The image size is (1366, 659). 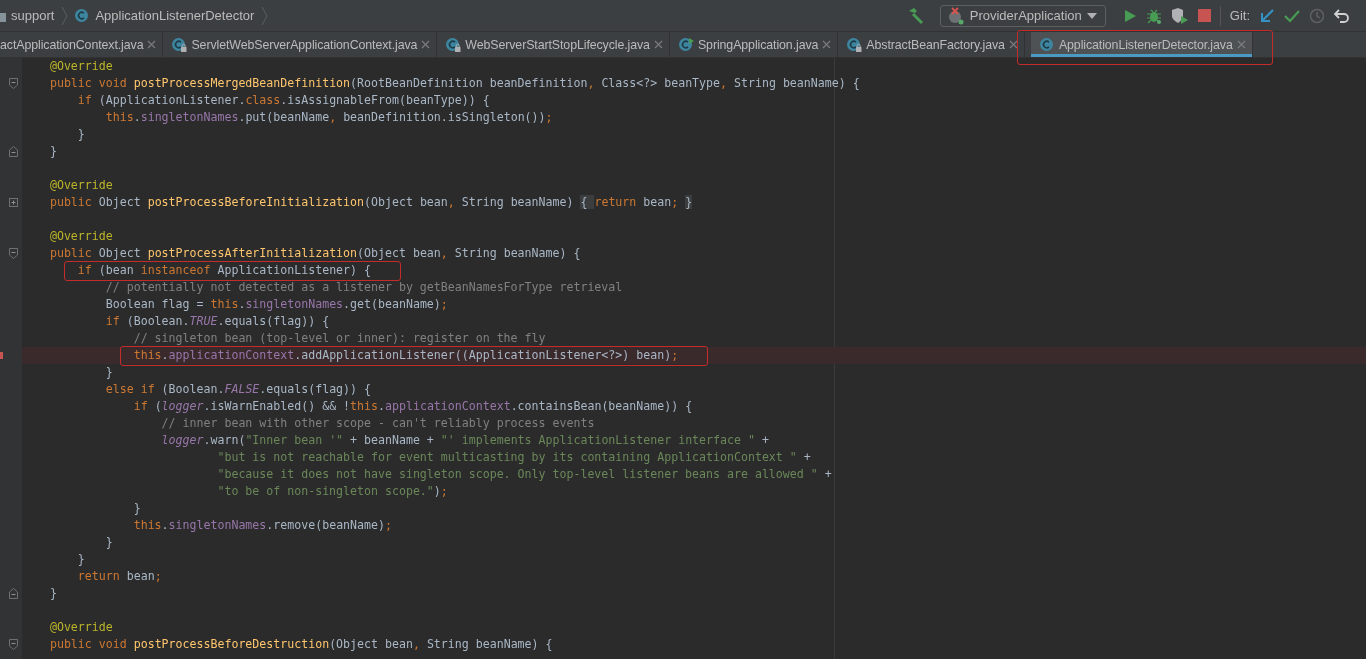 What do you see at coordinates (1179, 15) in the screenshot?
I see `coverage-icon` at bounding box center [1179, 15].